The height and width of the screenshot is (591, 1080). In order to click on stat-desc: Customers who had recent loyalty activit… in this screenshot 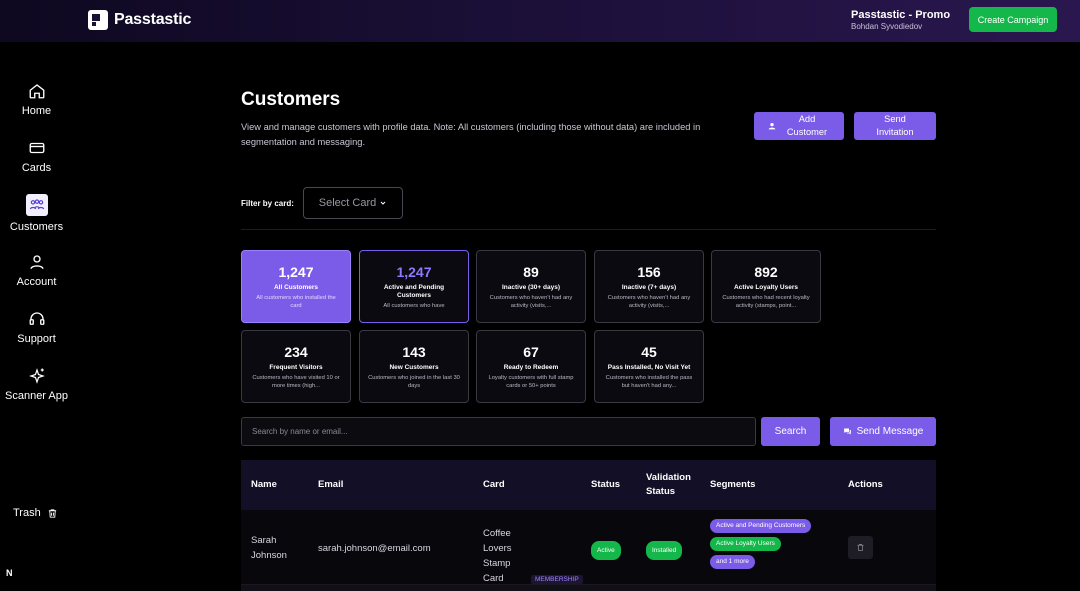, I will do `click(766, 302)`.